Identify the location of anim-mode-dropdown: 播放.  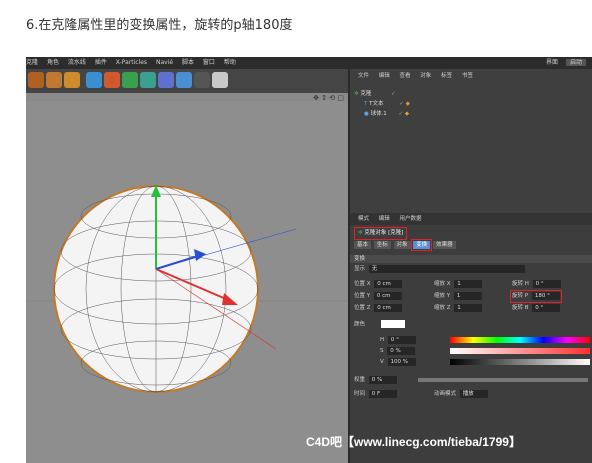
(473, 394).